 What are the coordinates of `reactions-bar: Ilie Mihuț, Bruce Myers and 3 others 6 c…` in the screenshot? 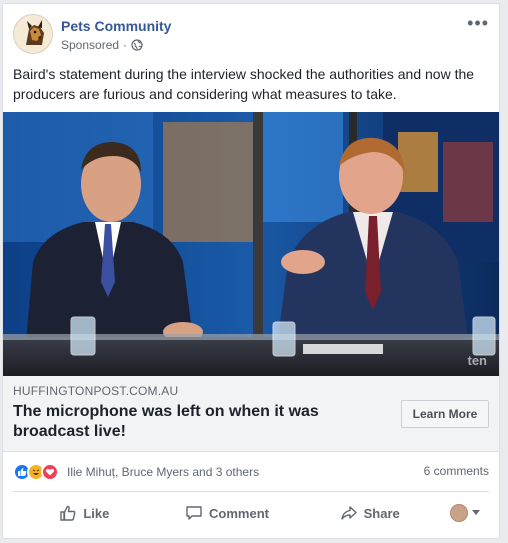 It's located at (251, 472).